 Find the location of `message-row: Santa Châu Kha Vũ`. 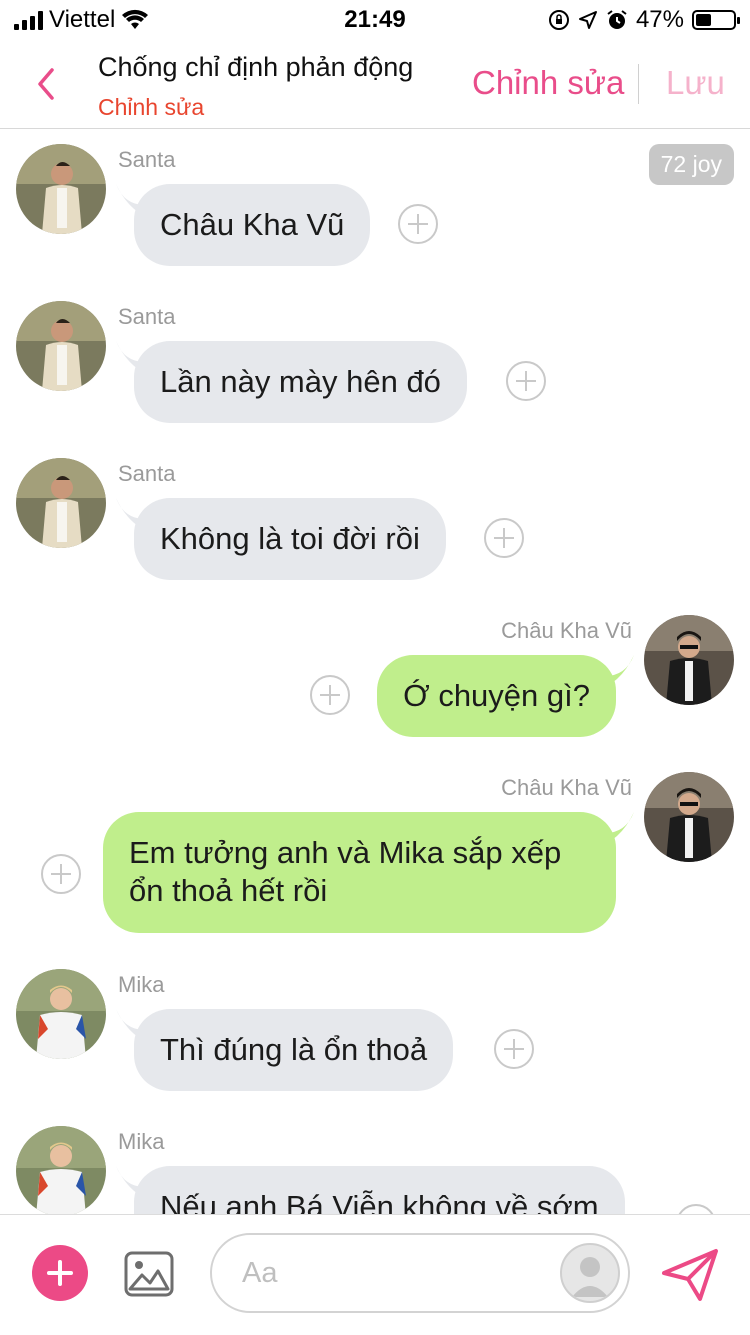

message-row: Santa Châu Kha Vũ is located at coordinates (375, 205).